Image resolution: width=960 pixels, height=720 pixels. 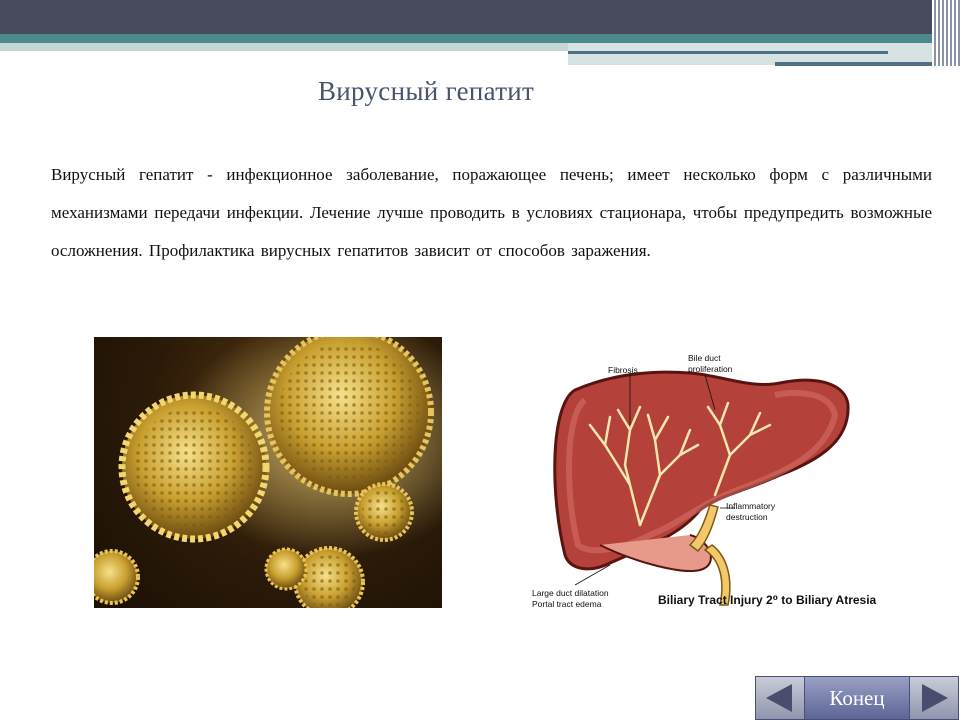 I want to click on prev-slide-button, so click(x=780, y=698).